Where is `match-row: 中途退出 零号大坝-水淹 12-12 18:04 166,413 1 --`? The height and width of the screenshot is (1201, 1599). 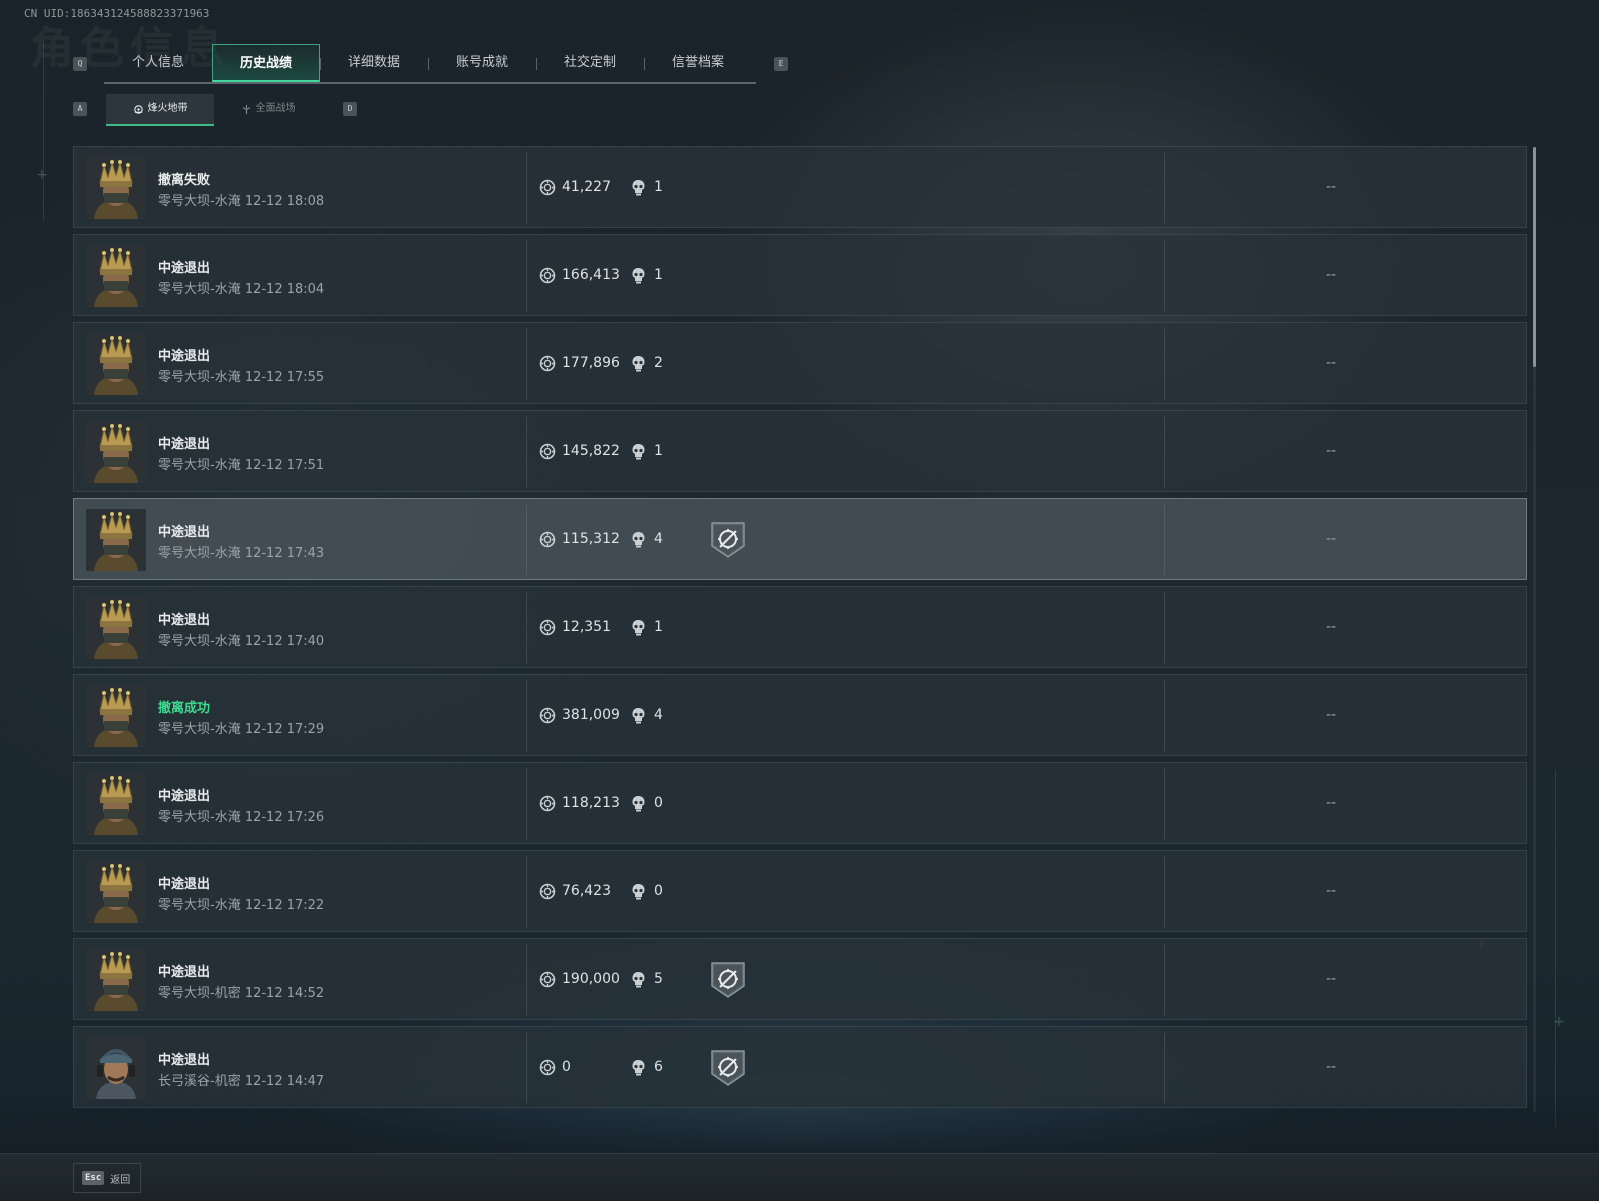
match-row: 中途退出 零号大坝-水淹 12-12 18:04 166,413 1 -- is located at coordinates (800, 275).